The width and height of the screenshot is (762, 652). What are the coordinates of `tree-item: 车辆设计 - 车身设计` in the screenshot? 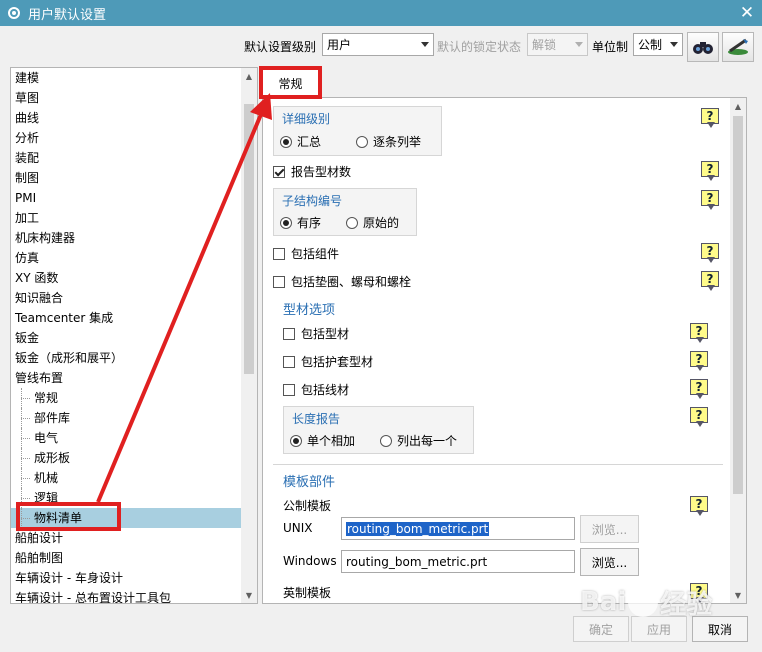 It's located at (126, 578).